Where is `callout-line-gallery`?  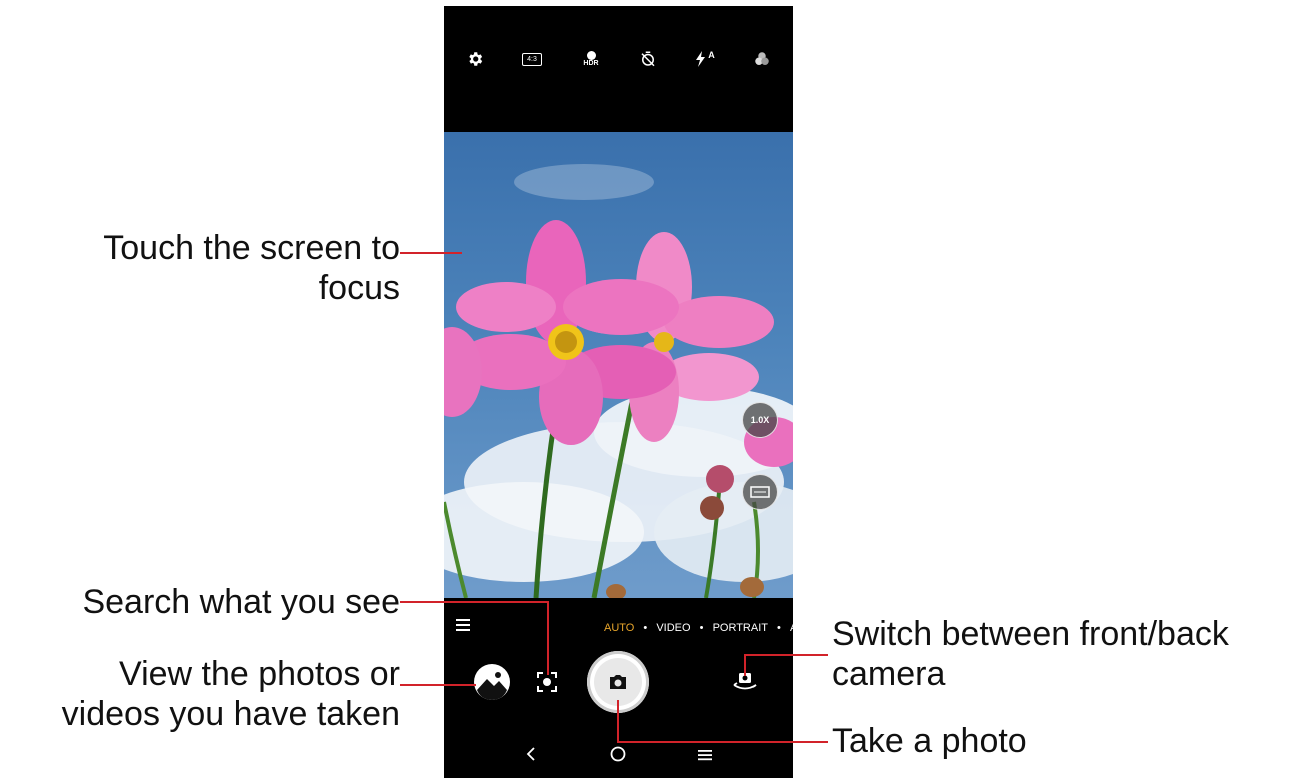 callout-line-gallery is located at coordinates (438, 685).